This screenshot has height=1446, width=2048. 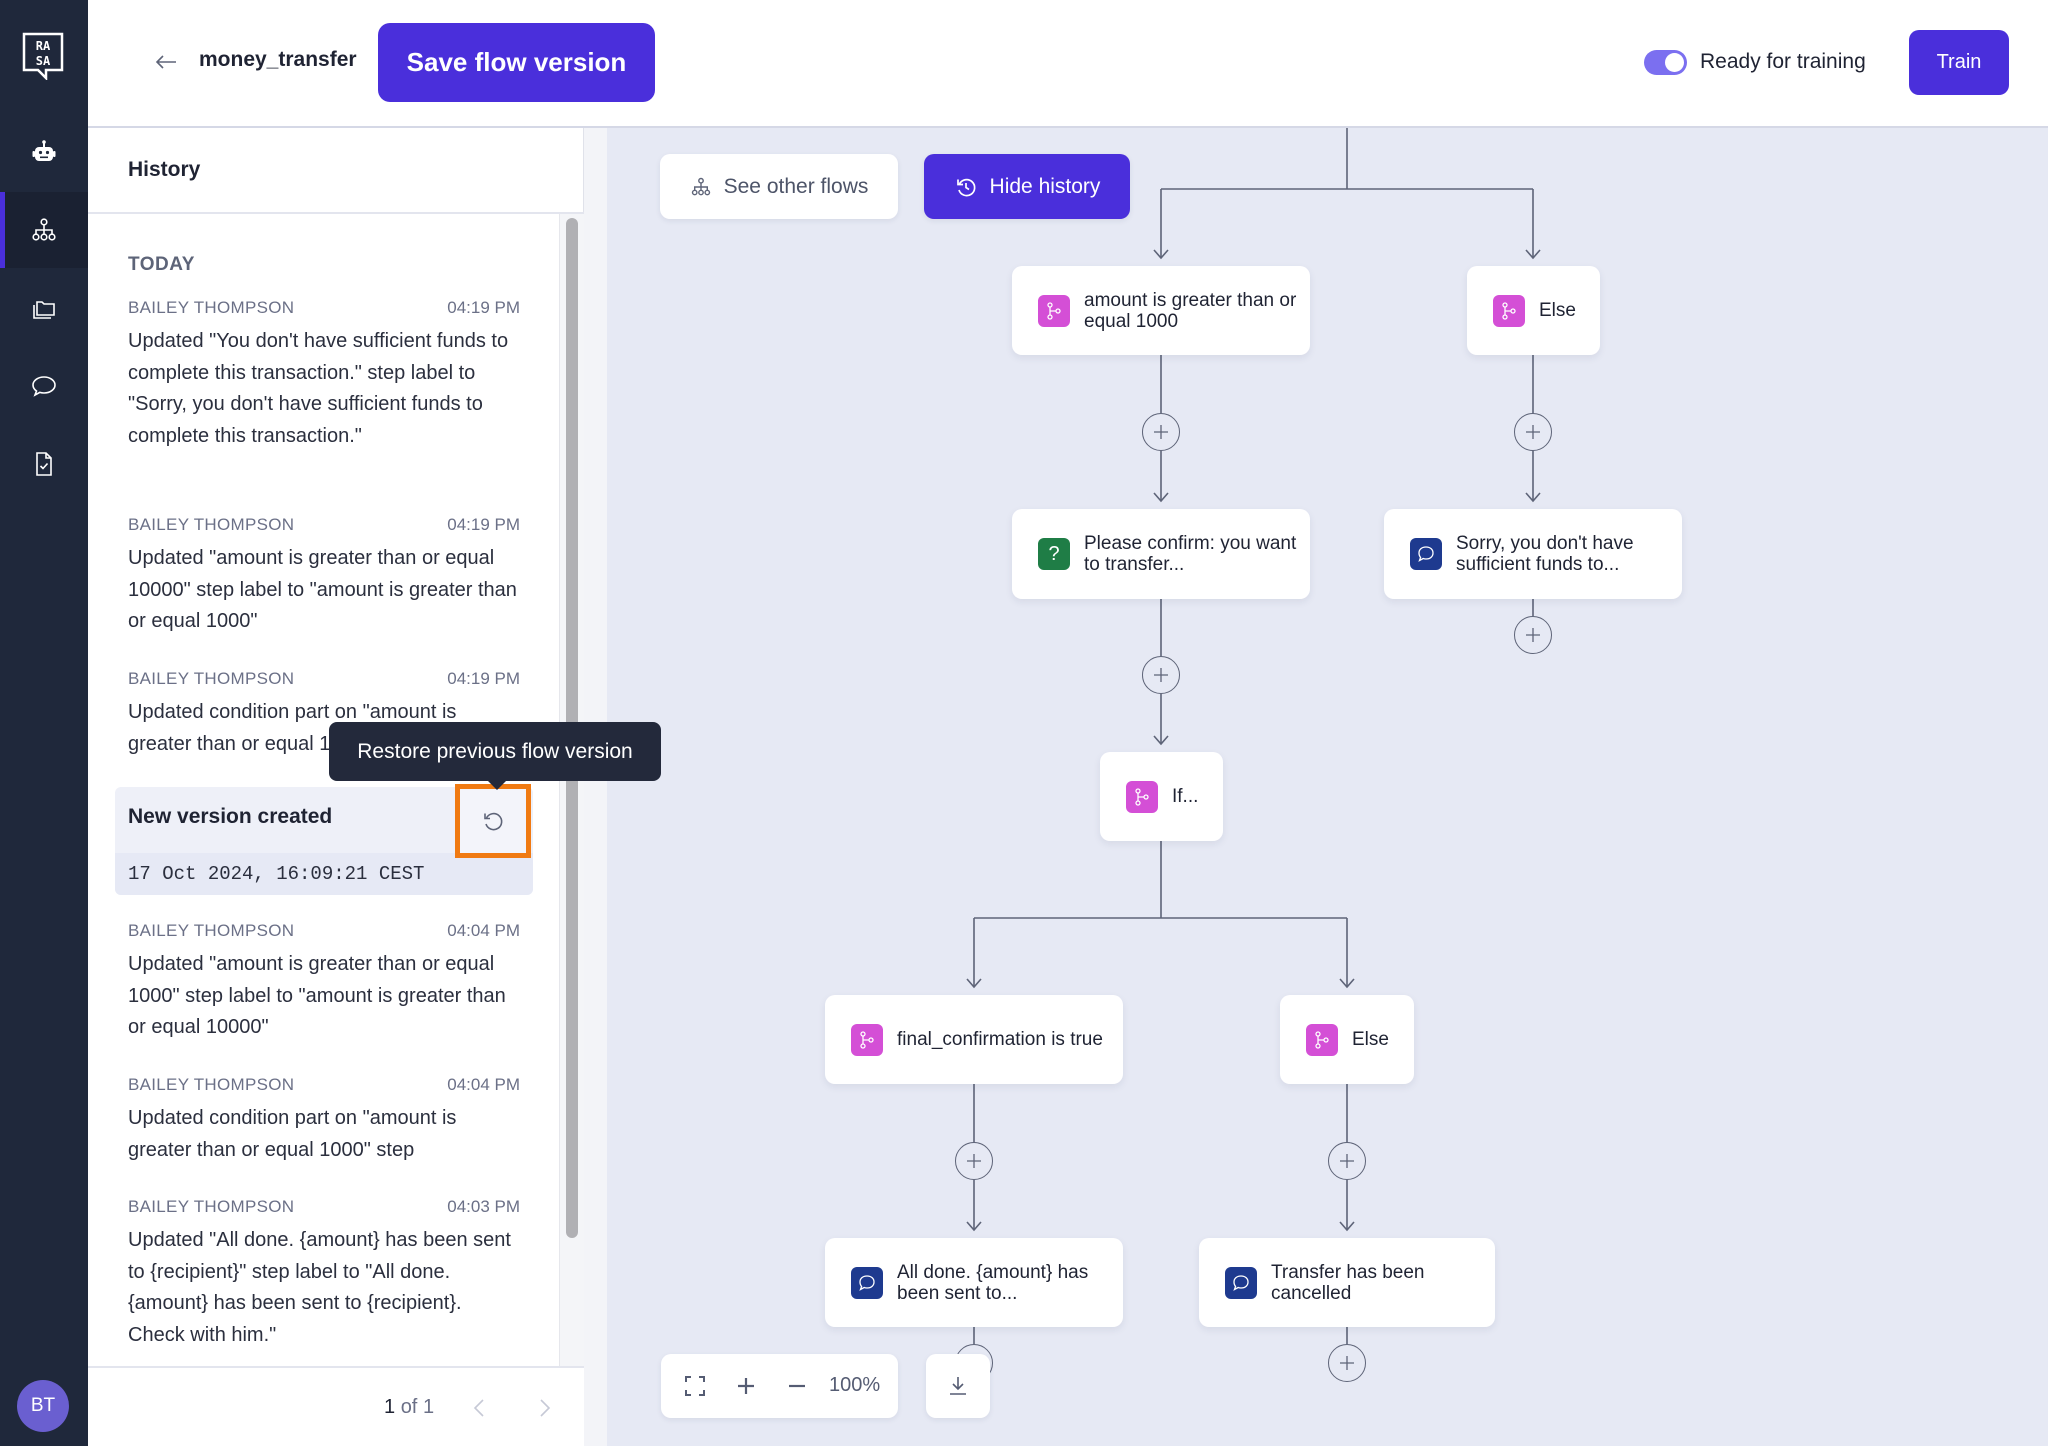 What do you see at coordinates (43, 1406) in the screenshot?
I see `user-avatar: BT` at bounding box center [43, 1406].